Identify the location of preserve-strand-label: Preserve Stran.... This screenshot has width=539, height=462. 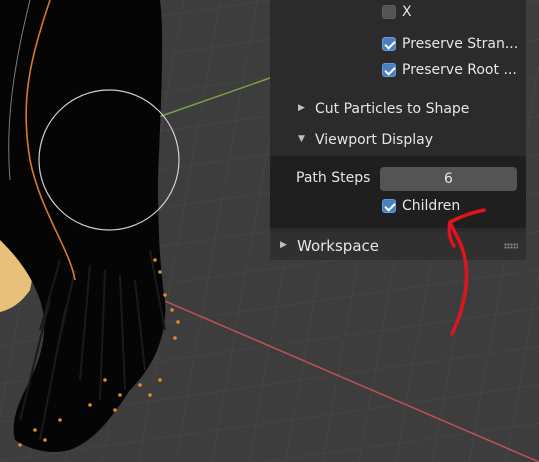
(460, 44).